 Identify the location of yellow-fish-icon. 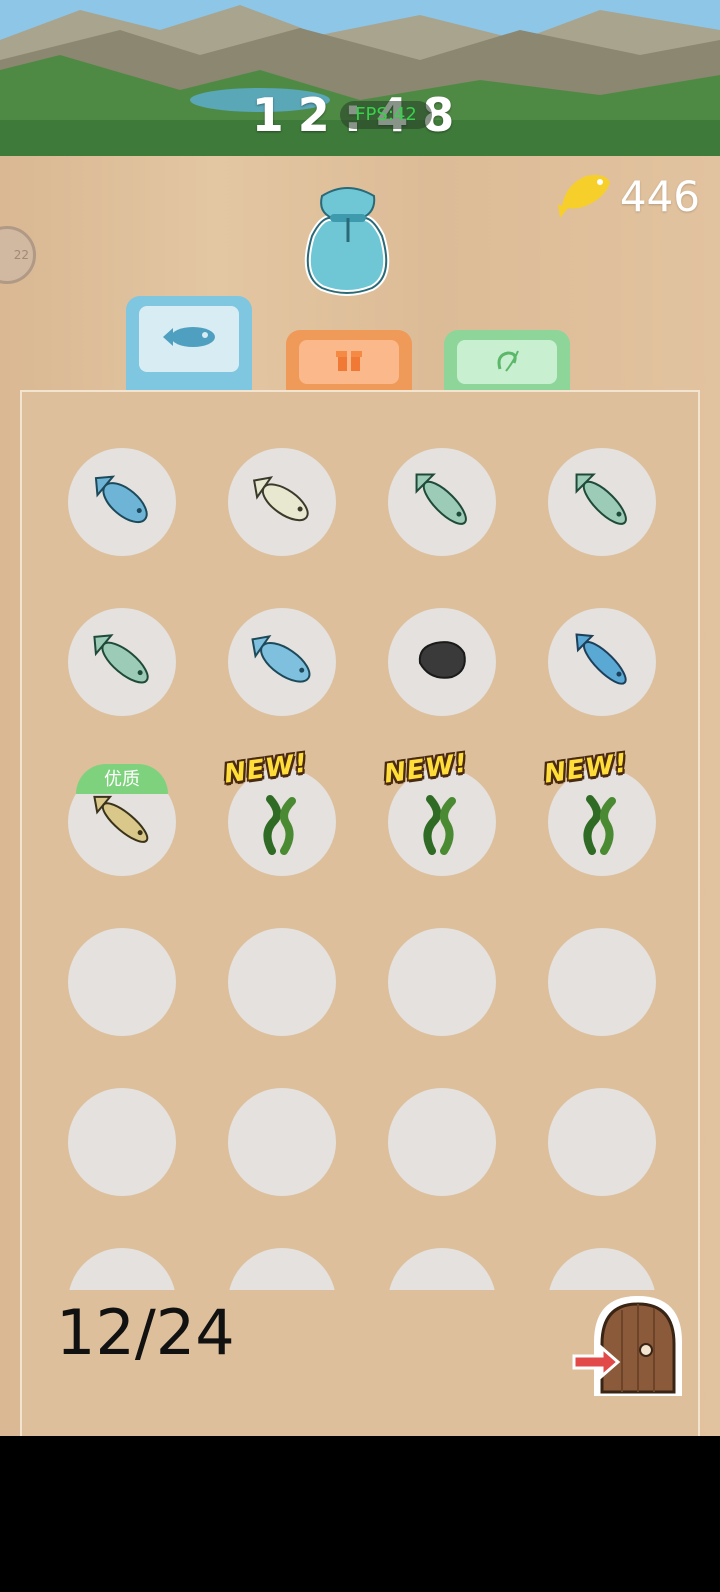
(585, 196).